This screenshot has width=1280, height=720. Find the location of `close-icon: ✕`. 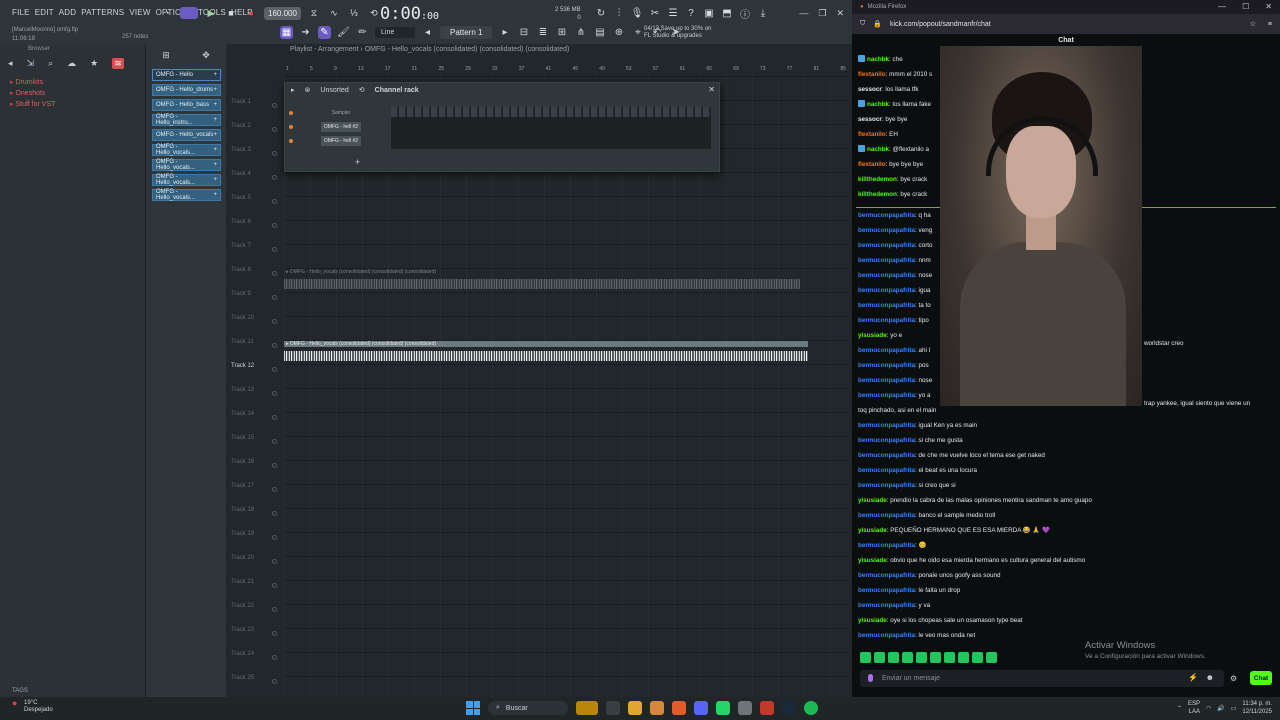

close-icon: ✕ is located at coordinates (711, 89).